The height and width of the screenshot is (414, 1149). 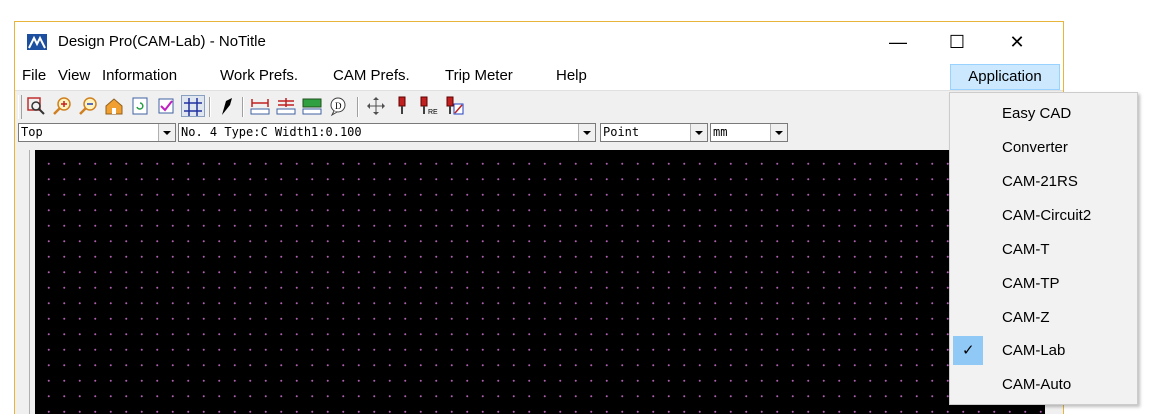 I want to click on app-menu-item-converter: Converter, so click(x=1043, y=147).